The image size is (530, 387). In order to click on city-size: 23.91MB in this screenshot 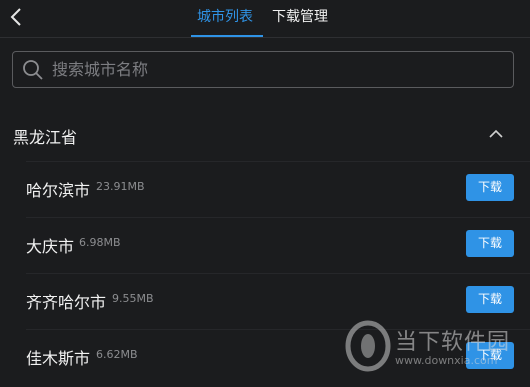, I will do `click(120, 186)`.